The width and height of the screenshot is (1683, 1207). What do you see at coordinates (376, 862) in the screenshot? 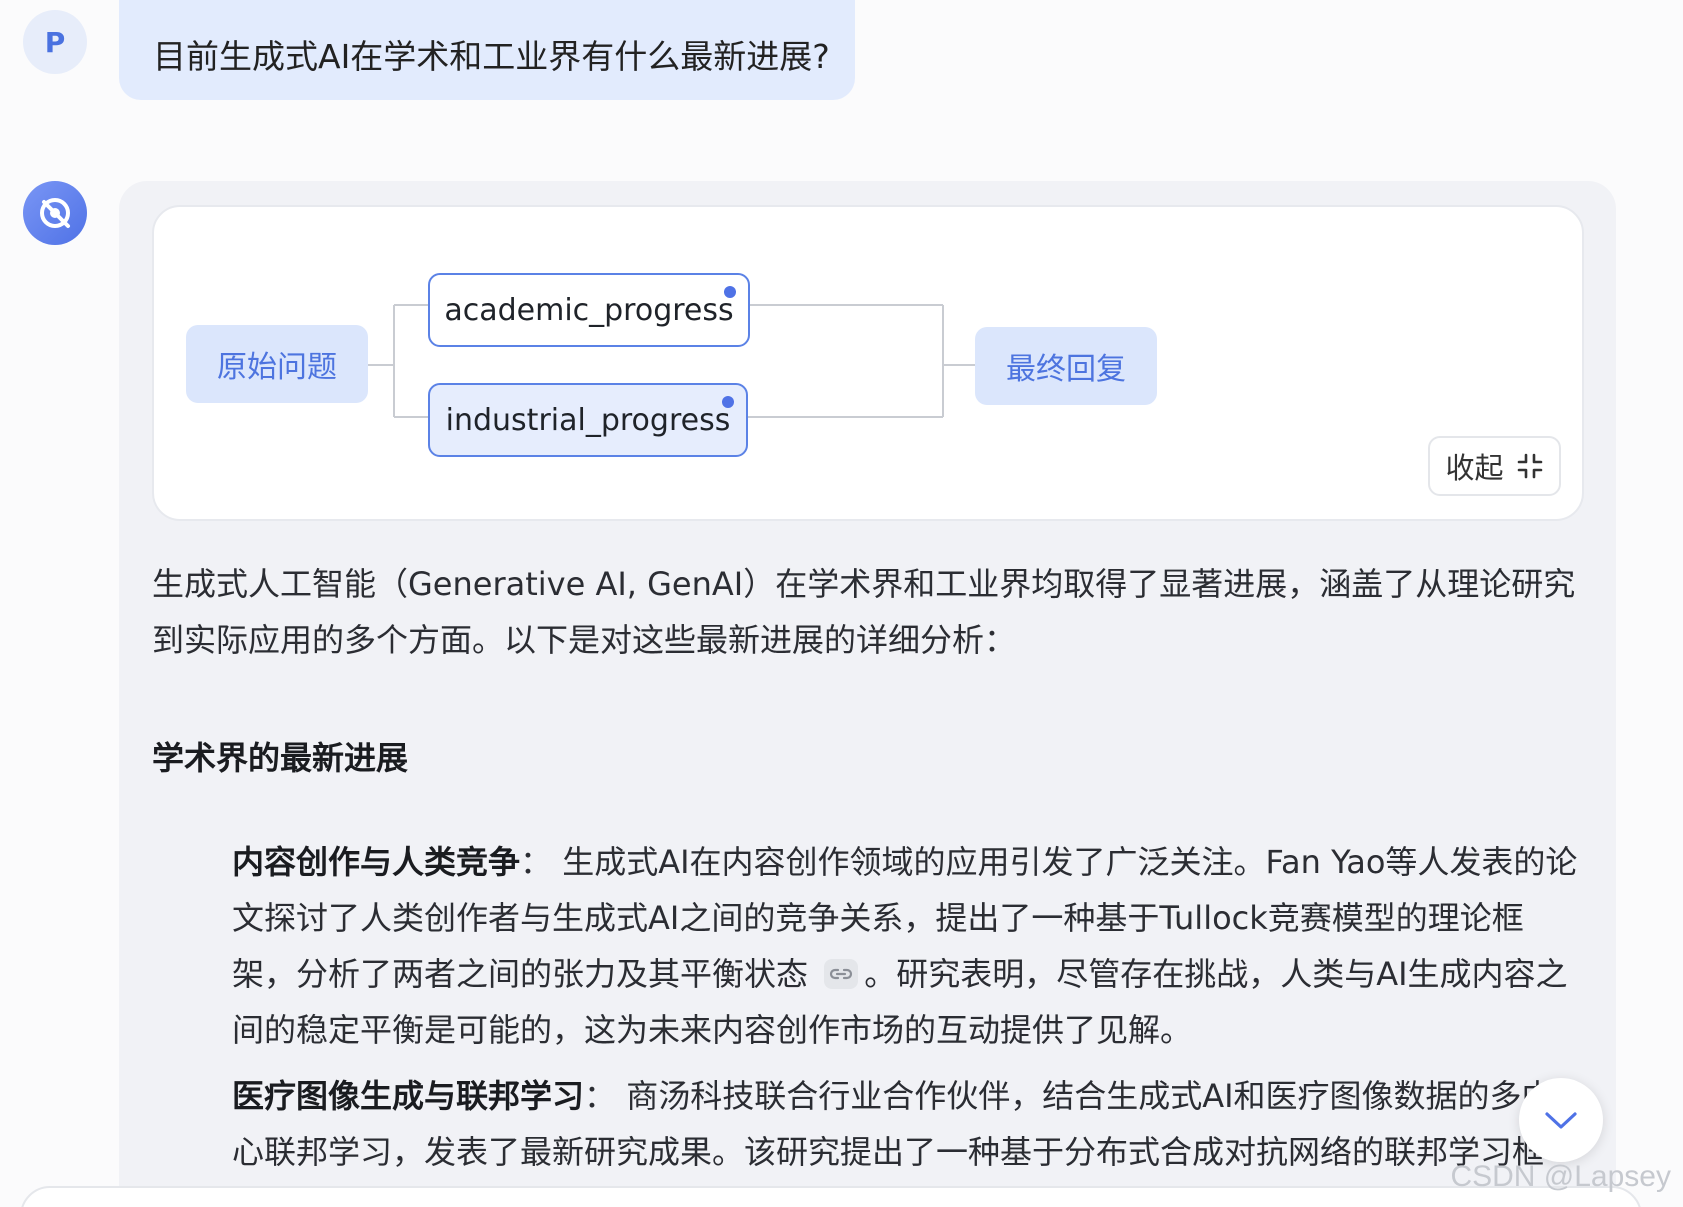
I see `item-title: 内容创作与人类竞争` at bounding box center [376, 862].